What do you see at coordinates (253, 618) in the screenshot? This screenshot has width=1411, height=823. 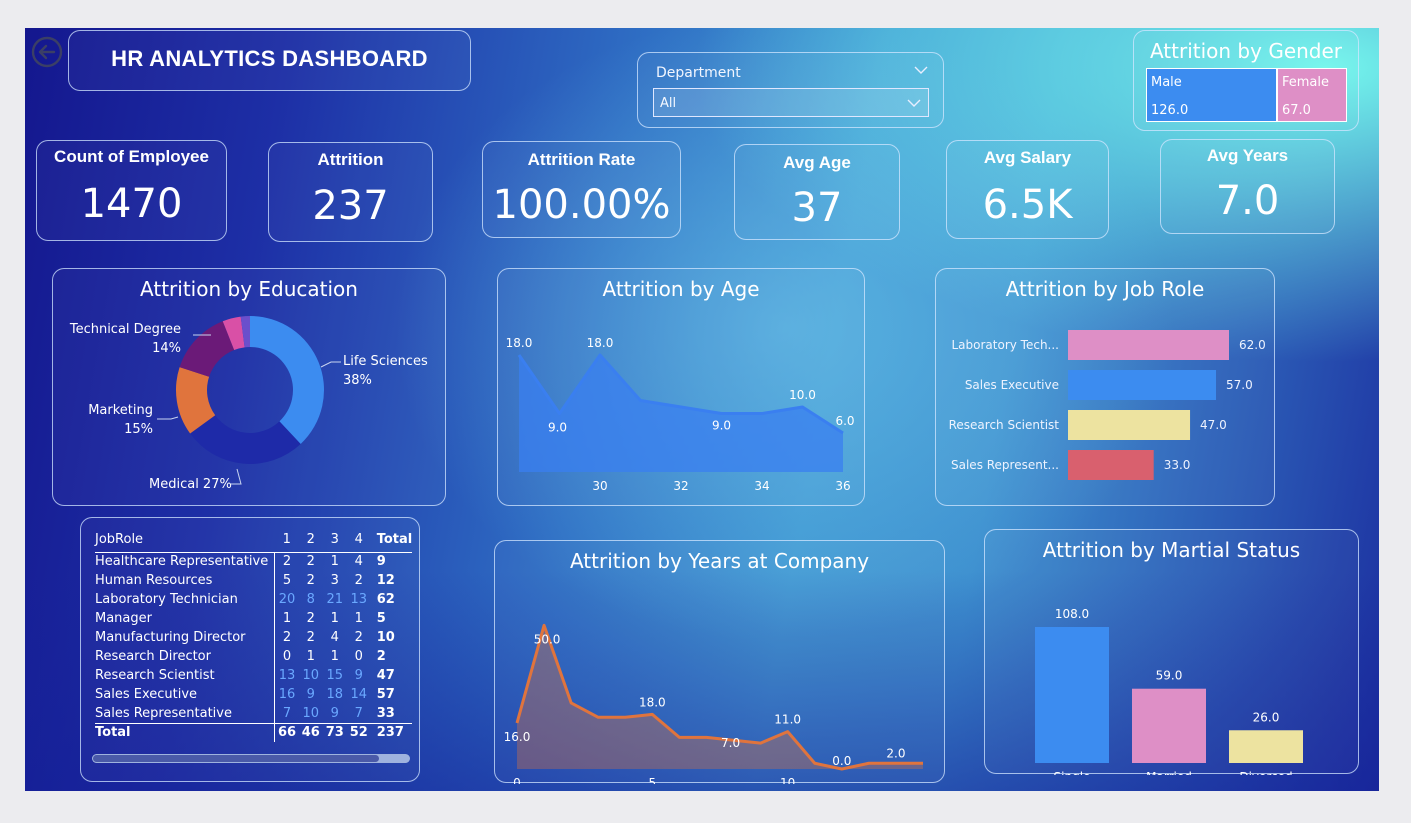 I see `table-row: Manager 1 2 1 1 5` at bounding box center [253, 618].